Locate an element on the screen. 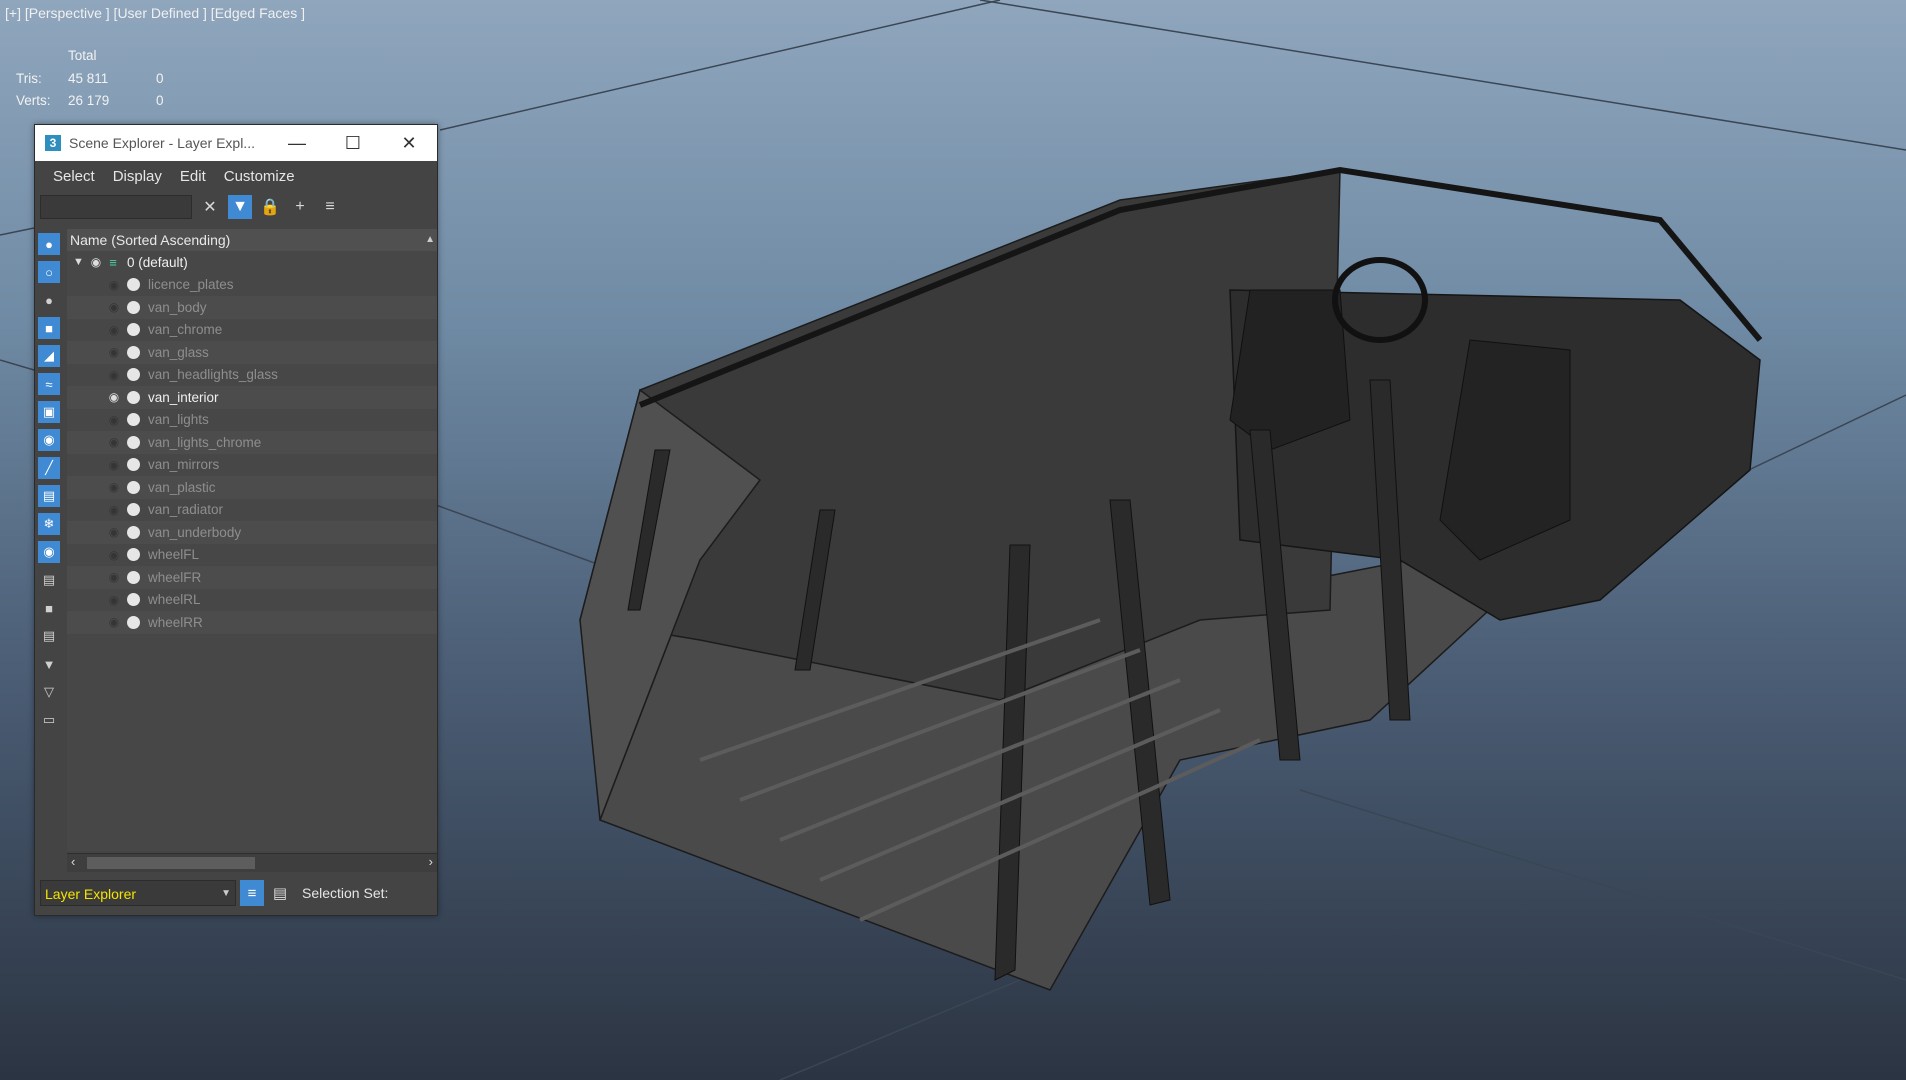  layer-row-default: ▼ ◉ ≡ 0 (default) is located at coordinates (252, 262).